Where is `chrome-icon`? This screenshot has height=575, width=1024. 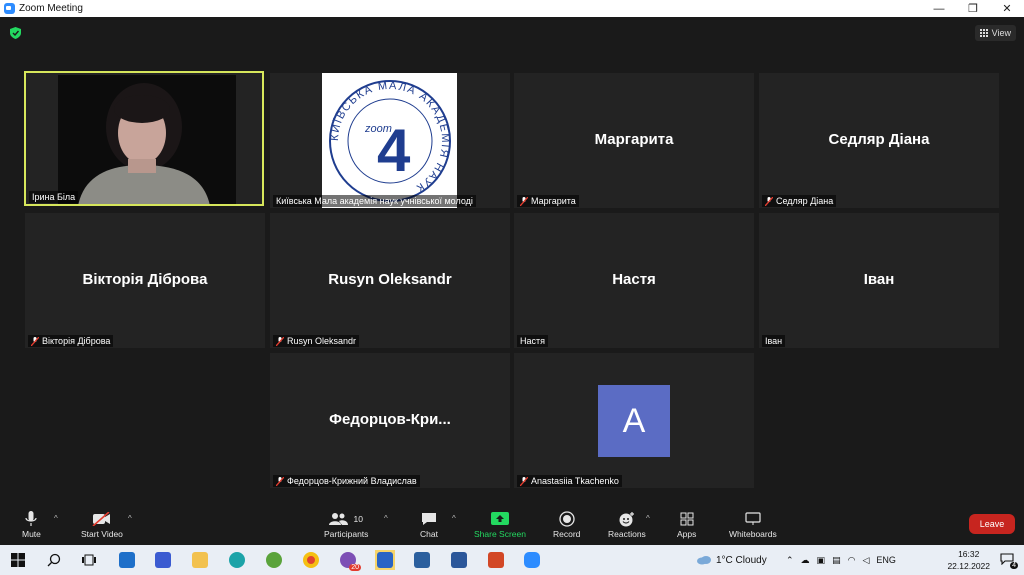
chrome-icon is located at coordinates (311, 560).